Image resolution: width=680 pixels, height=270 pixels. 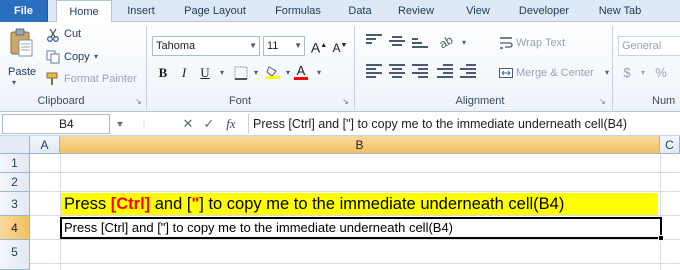 What do you see at coordinates (209, 124) in the screenshot?
I see `enter-icon: ✓` at bounding box center [209, 124].